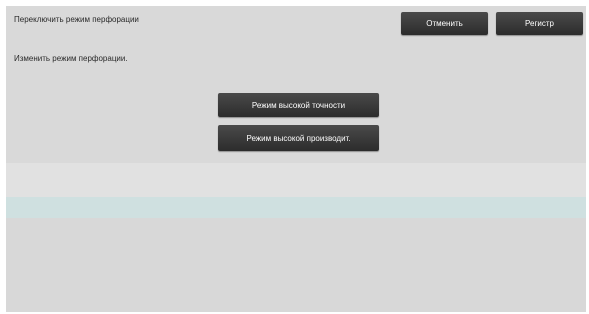 The height and width of the screenshot is (314, 589). What do you see at coordinates (298, 105) in the screenshot?
I see `high-precision-mode-button: Режим высокой точности` at bounding box center [298, 105].